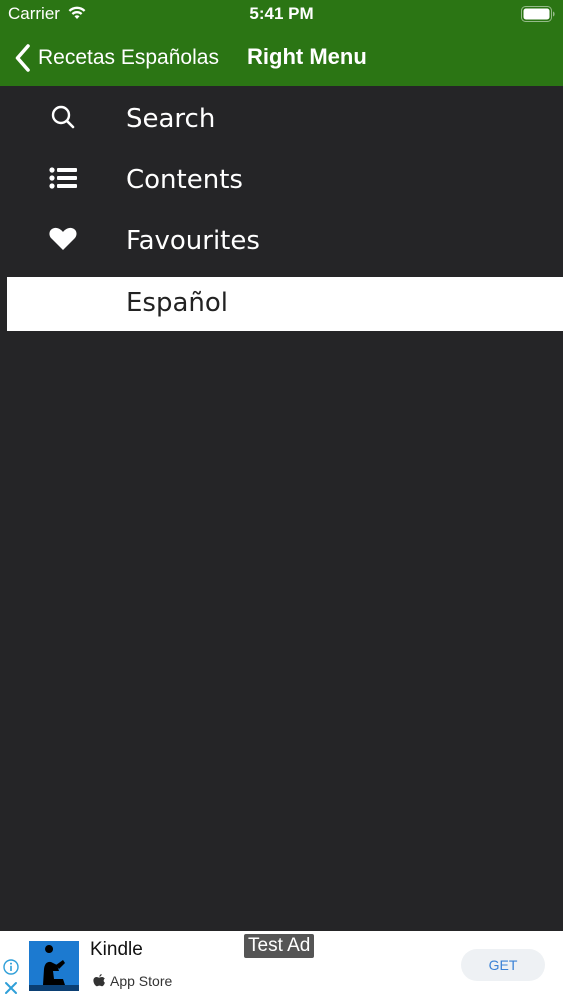 This screenshot has height=1000, width=563. I want to click on menu-item-label: Contents, so click(184, 180).